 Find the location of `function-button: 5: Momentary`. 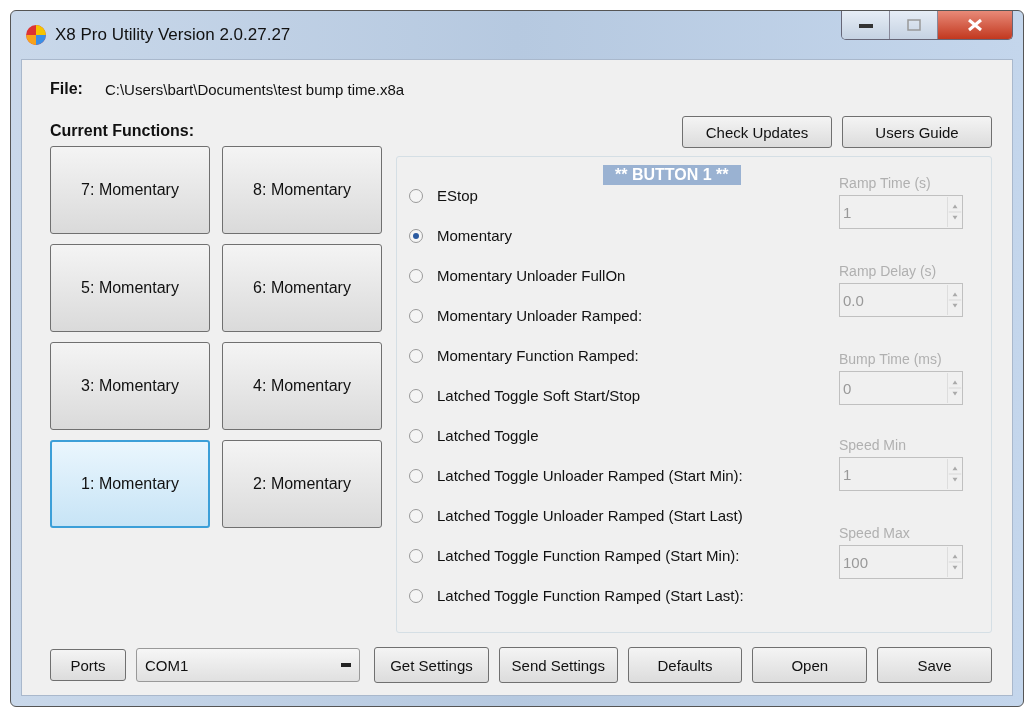

function-button: 5: Momentary is located at coordinates (130, 288).